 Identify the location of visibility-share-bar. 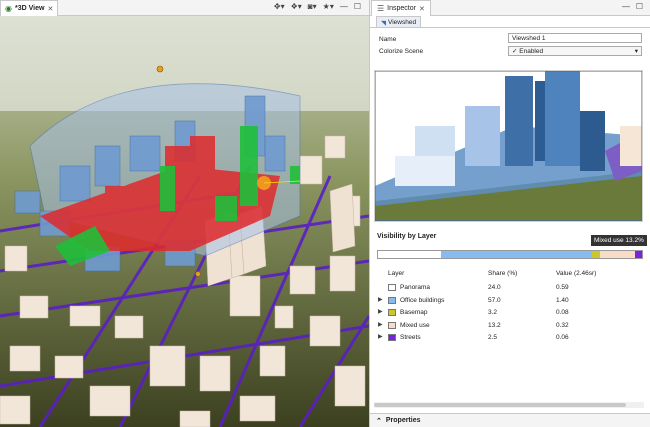
(510, 254).